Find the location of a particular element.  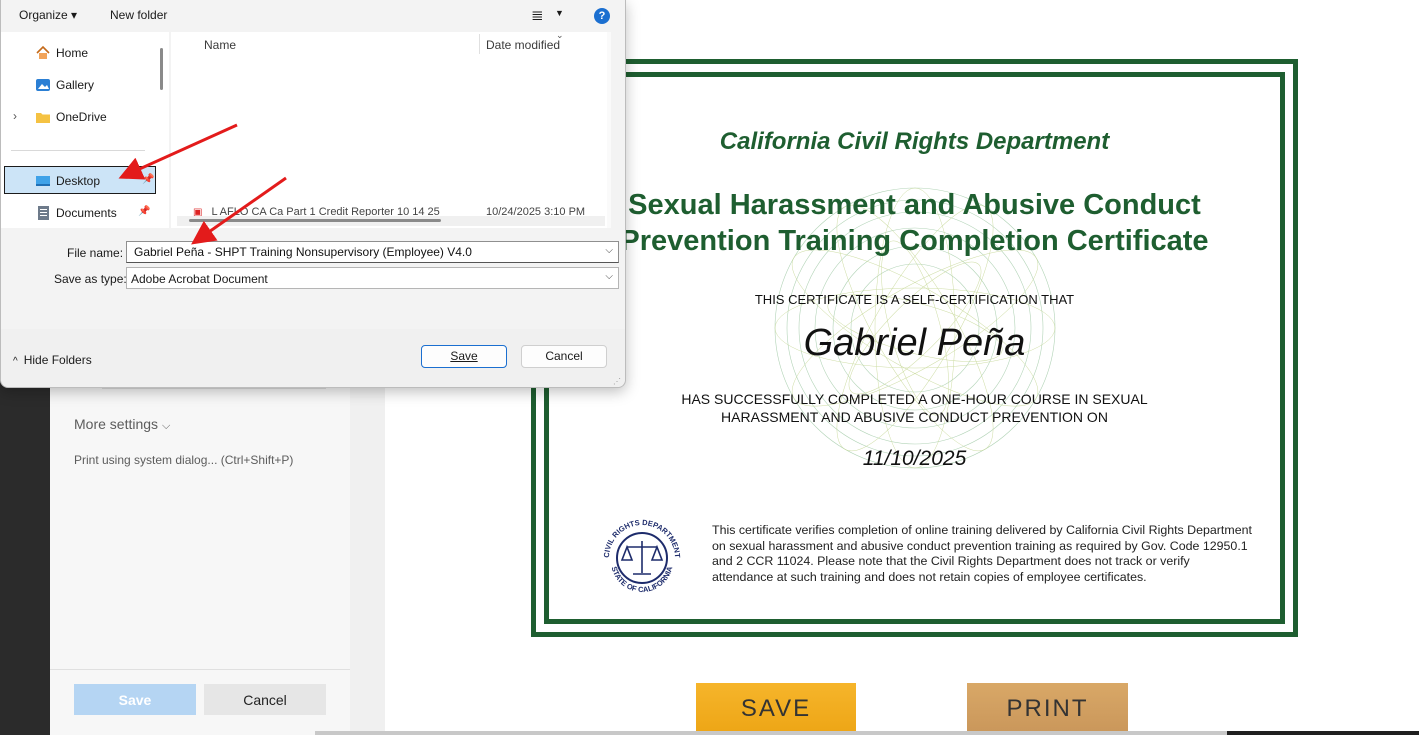

chevron-up-icon: ^ is located at coordinates (15, 361).